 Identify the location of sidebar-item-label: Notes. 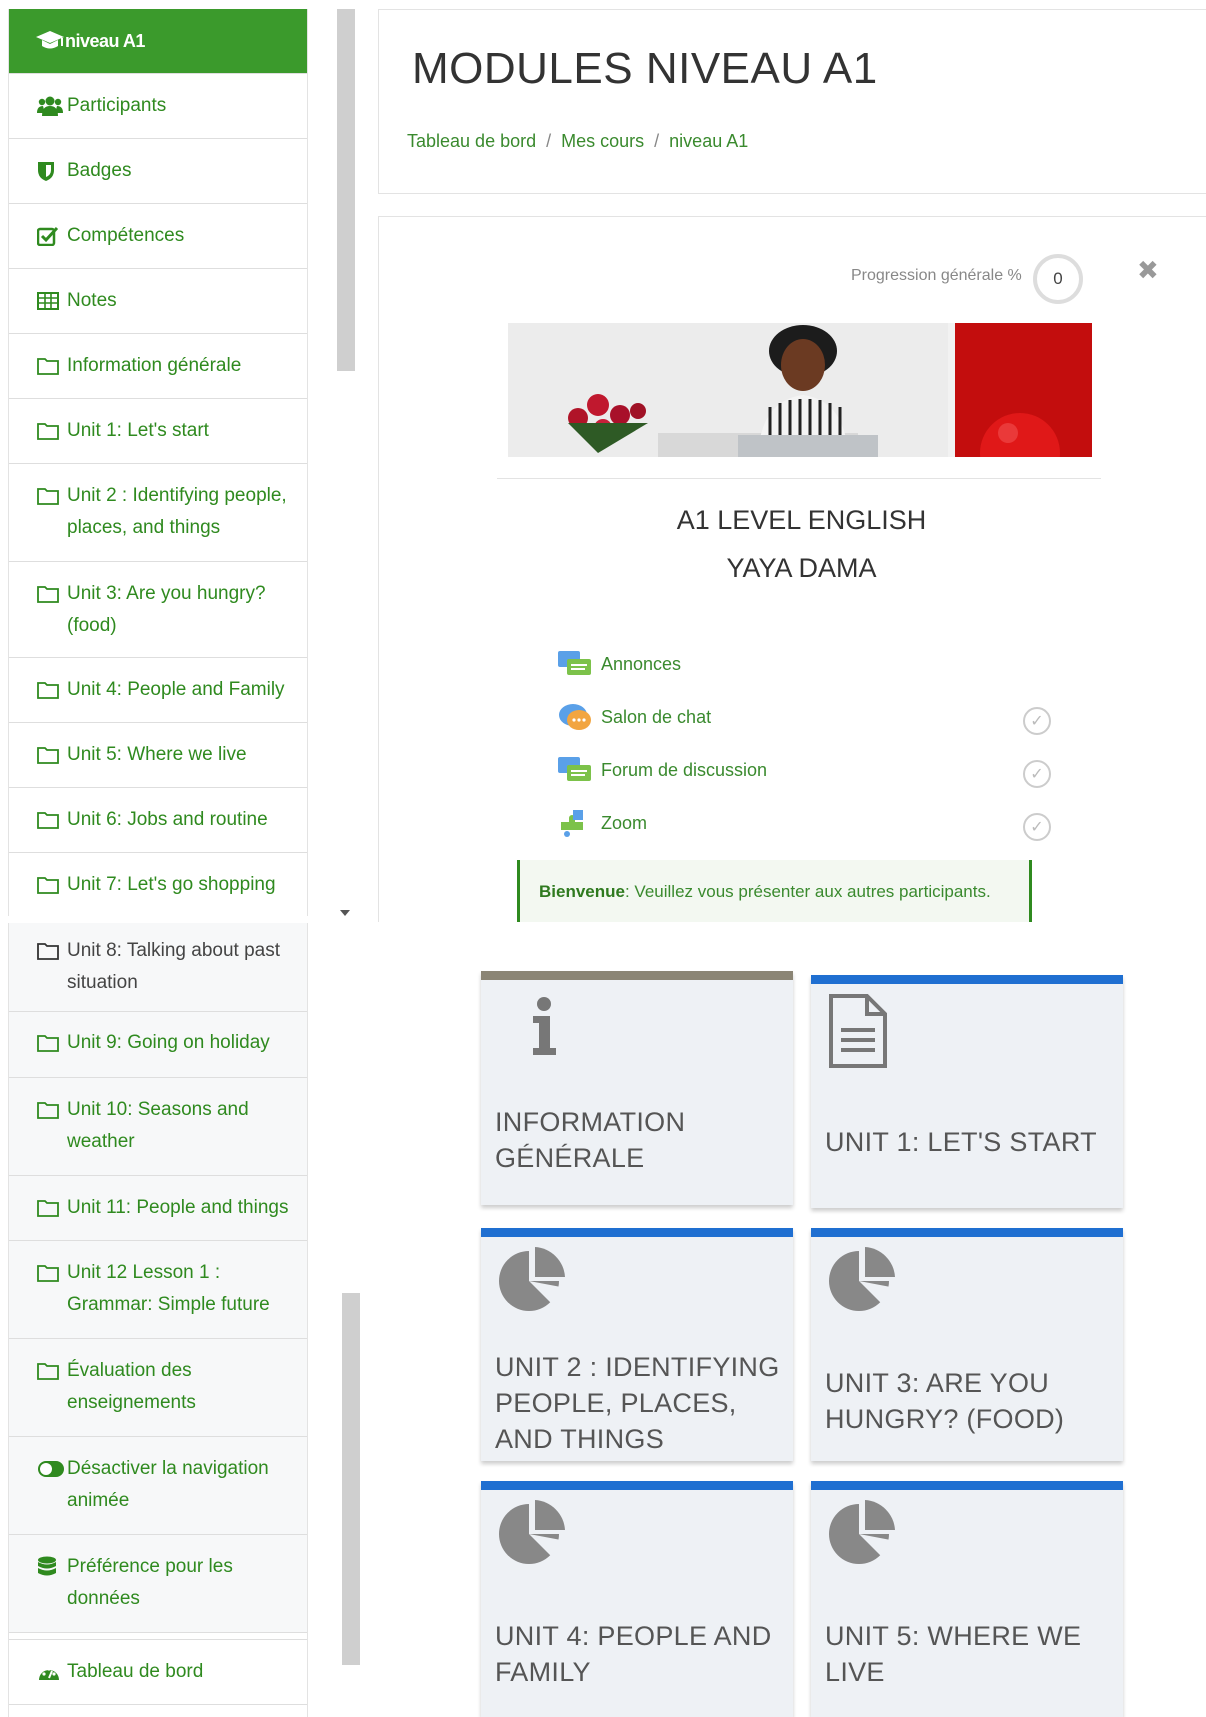
(92, 300).